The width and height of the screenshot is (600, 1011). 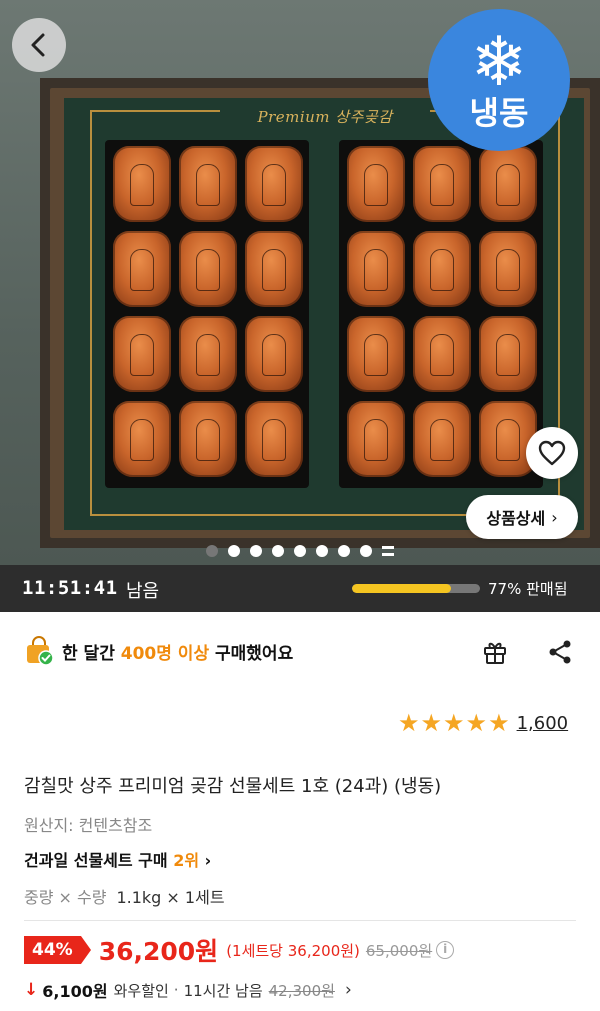 I want to click on gift-box-brand-text: Premium 상주곶감, so click(x=325, y=117).